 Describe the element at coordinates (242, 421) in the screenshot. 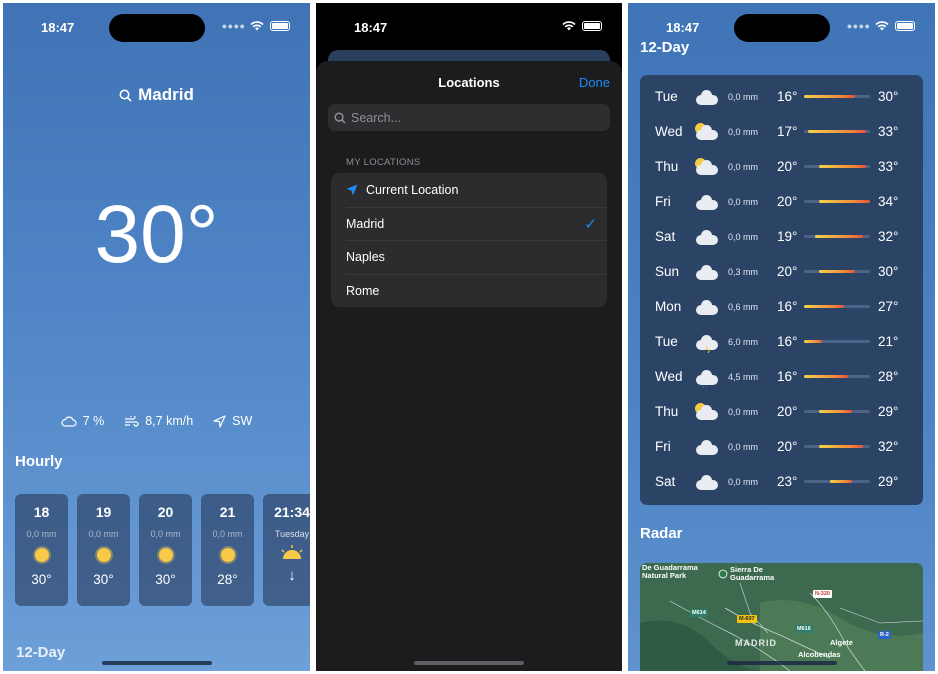

I see `wind-direction: SW` at that location.